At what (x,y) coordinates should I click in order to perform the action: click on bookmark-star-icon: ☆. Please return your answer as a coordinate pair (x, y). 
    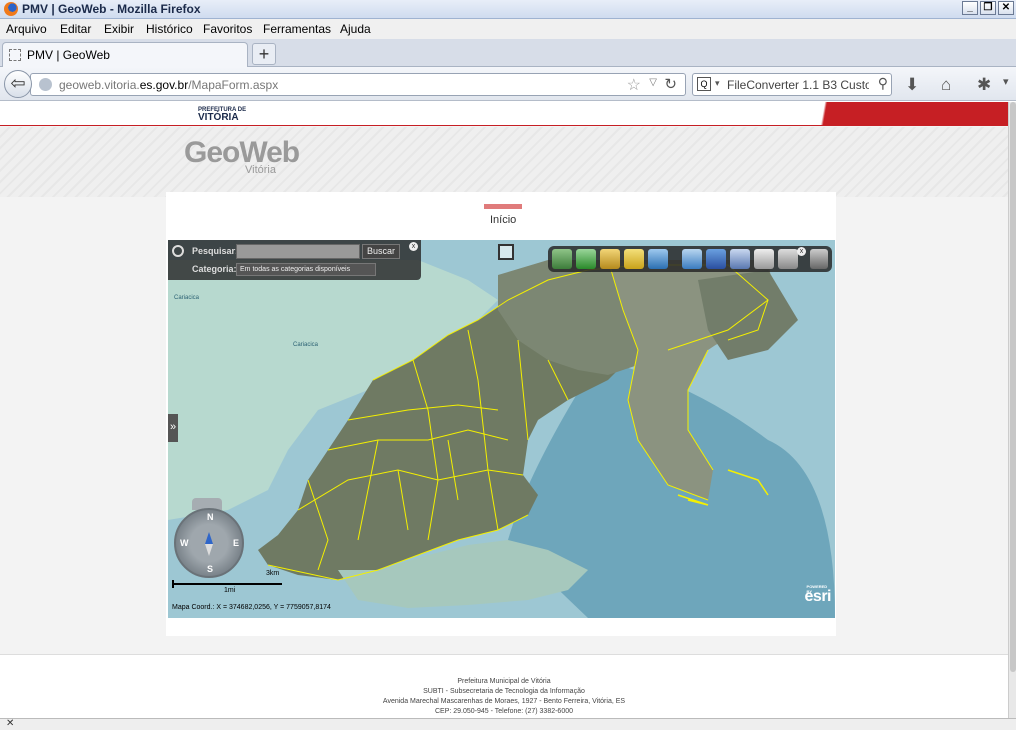
    Looking at the image, I should click on (634, 85).